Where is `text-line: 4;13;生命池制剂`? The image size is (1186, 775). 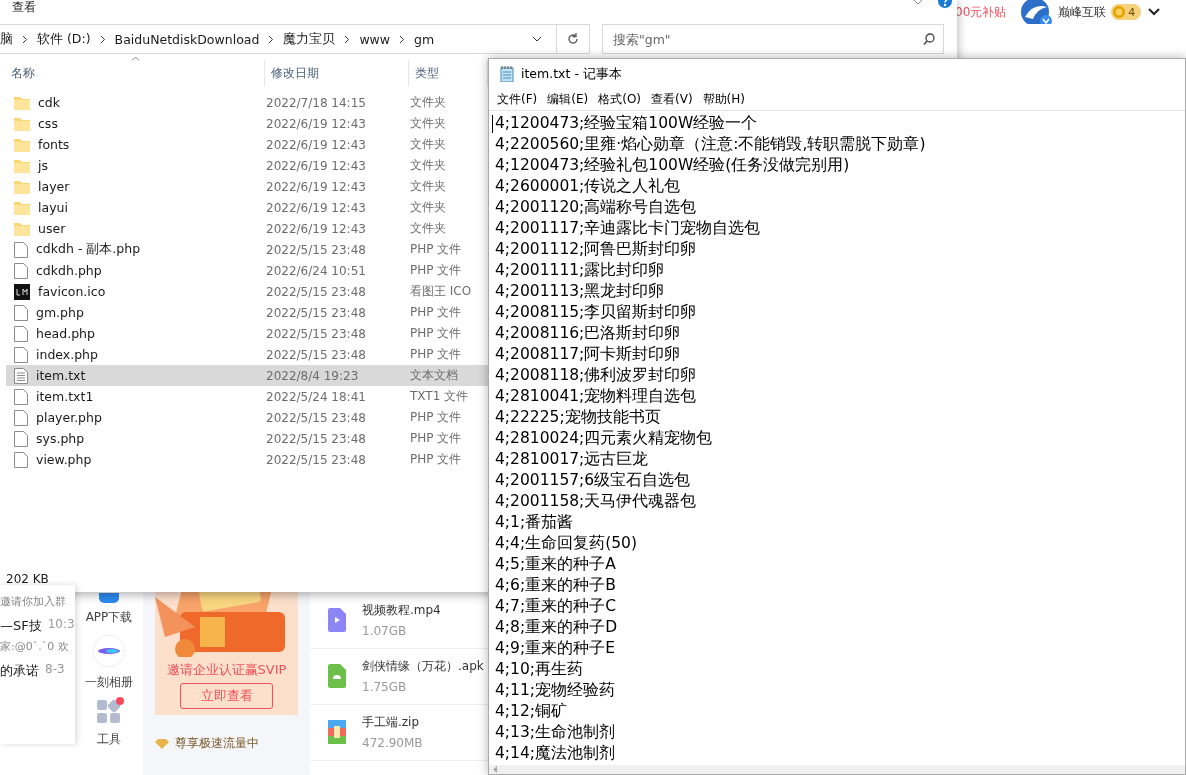 text-line: 4;13;生命池制剂 is located at coordinates (555, 732).